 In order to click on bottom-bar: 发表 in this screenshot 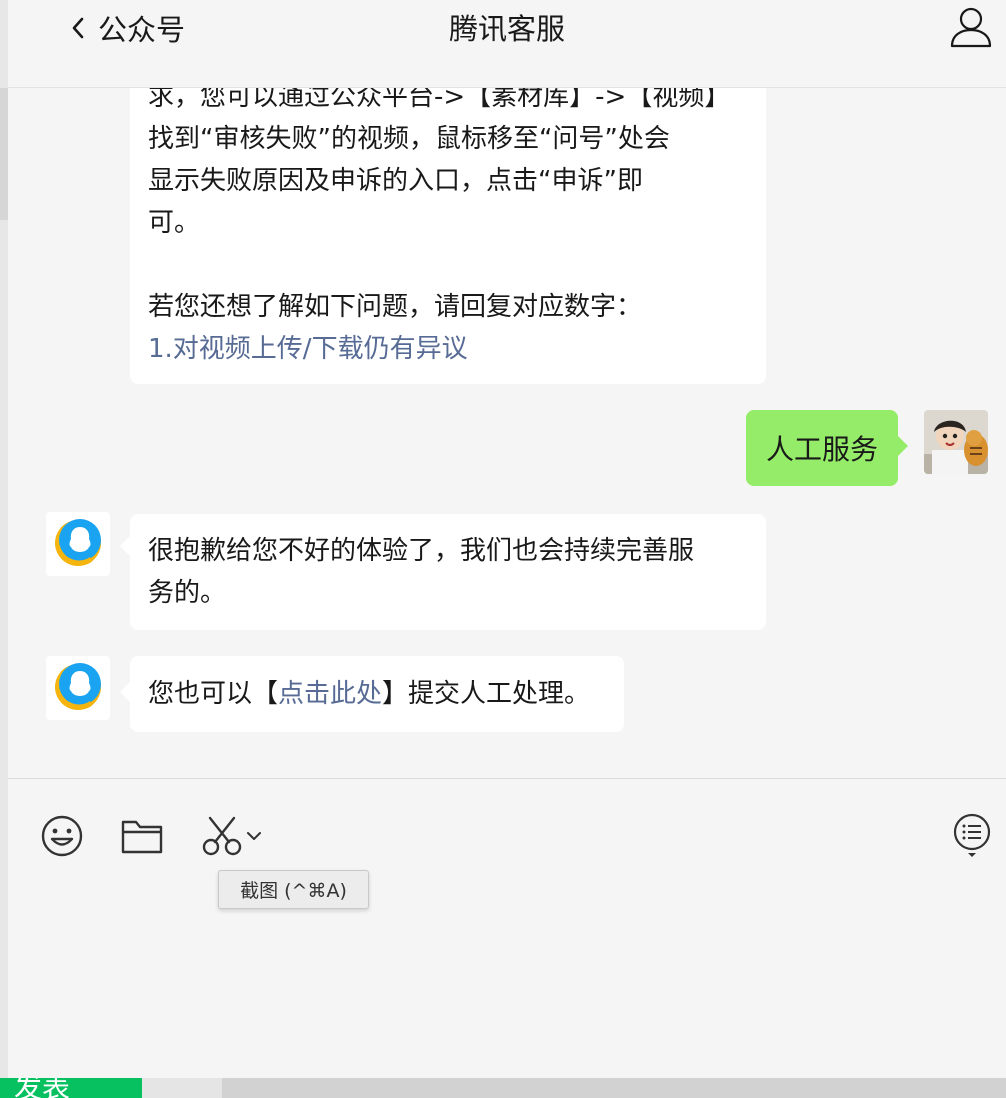, I will do `click(503, 1088)`.